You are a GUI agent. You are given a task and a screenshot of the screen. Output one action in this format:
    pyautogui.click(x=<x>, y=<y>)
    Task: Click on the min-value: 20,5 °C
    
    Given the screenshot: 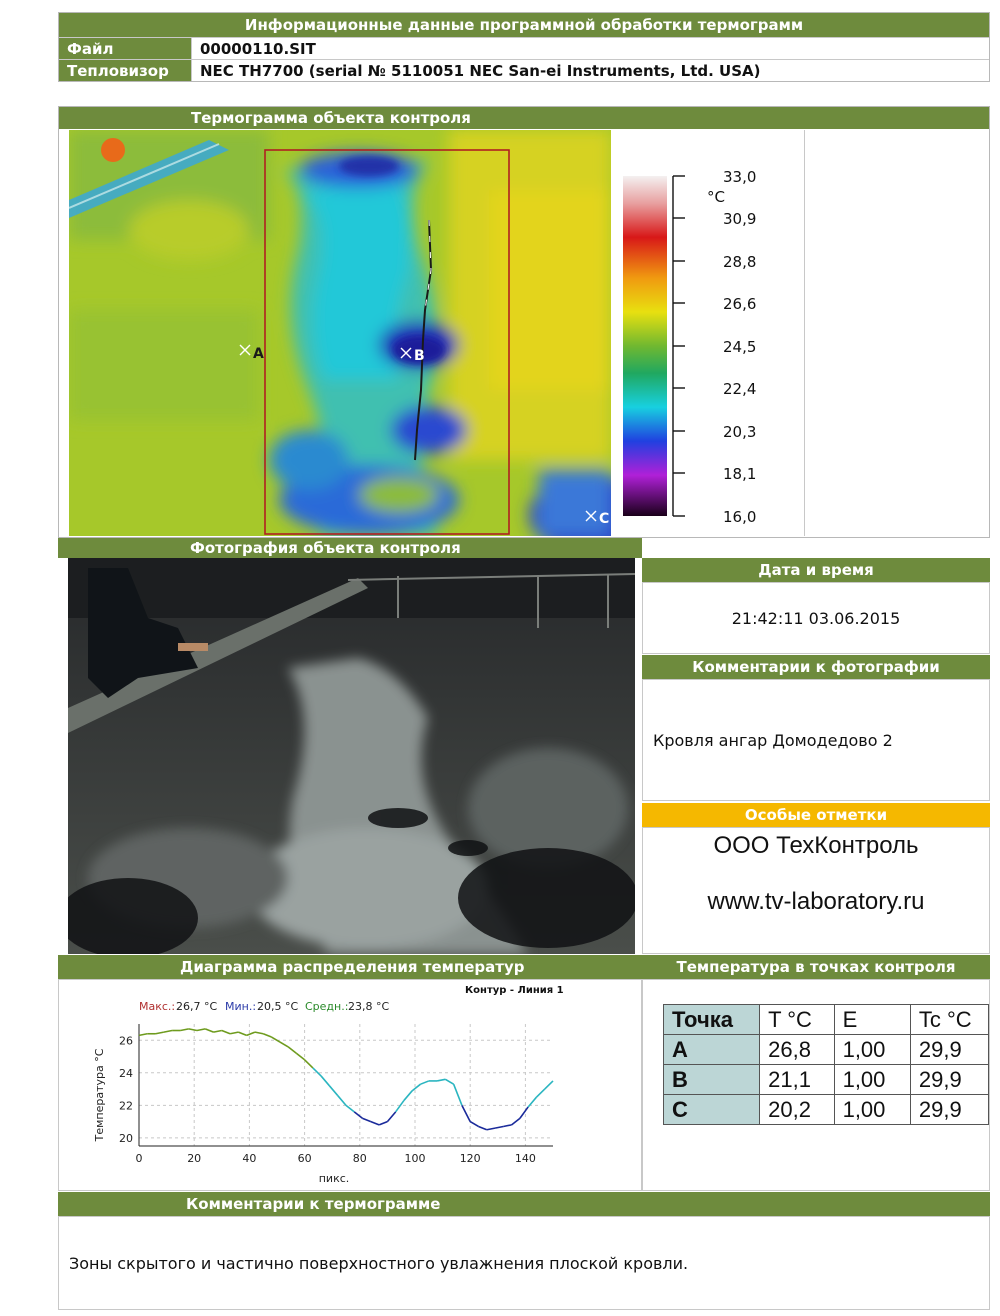 What is the action you would take?
    pyautogui.click(x=277, y=1006)
    